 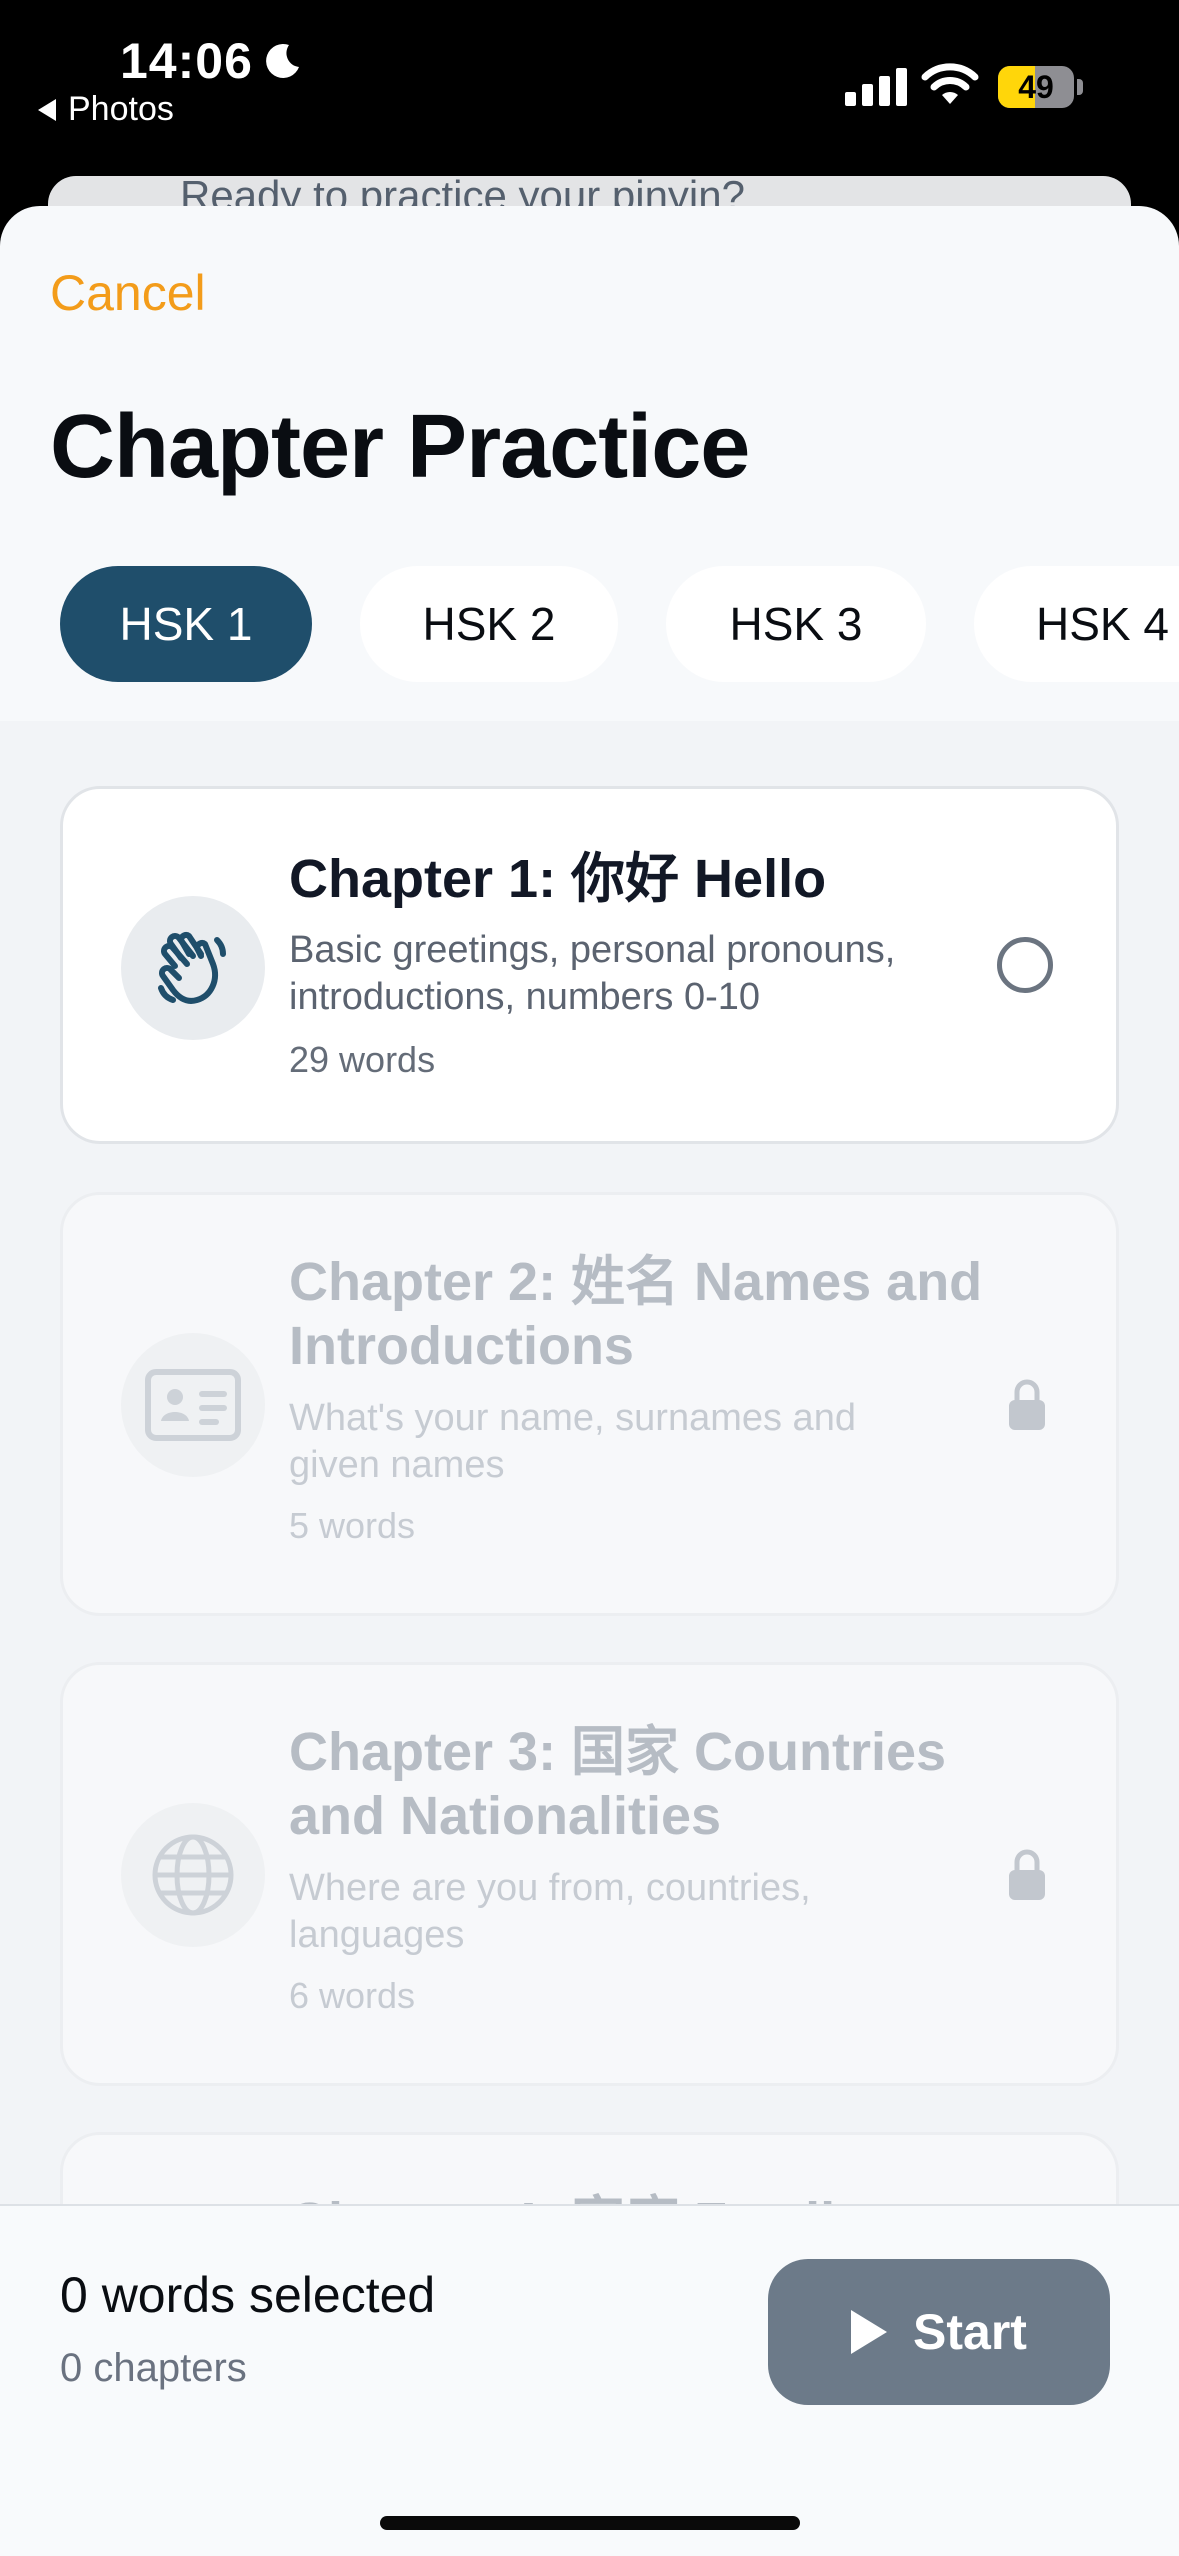 I want to click on chapters-selected-count: 0 chapters, so click(x=153, y=2368).